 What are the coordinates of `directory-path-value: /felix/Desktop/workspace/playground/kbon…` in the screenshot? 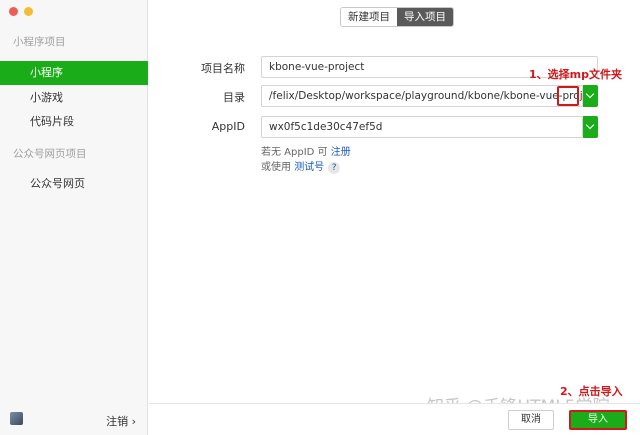 It's located at (426, 96).